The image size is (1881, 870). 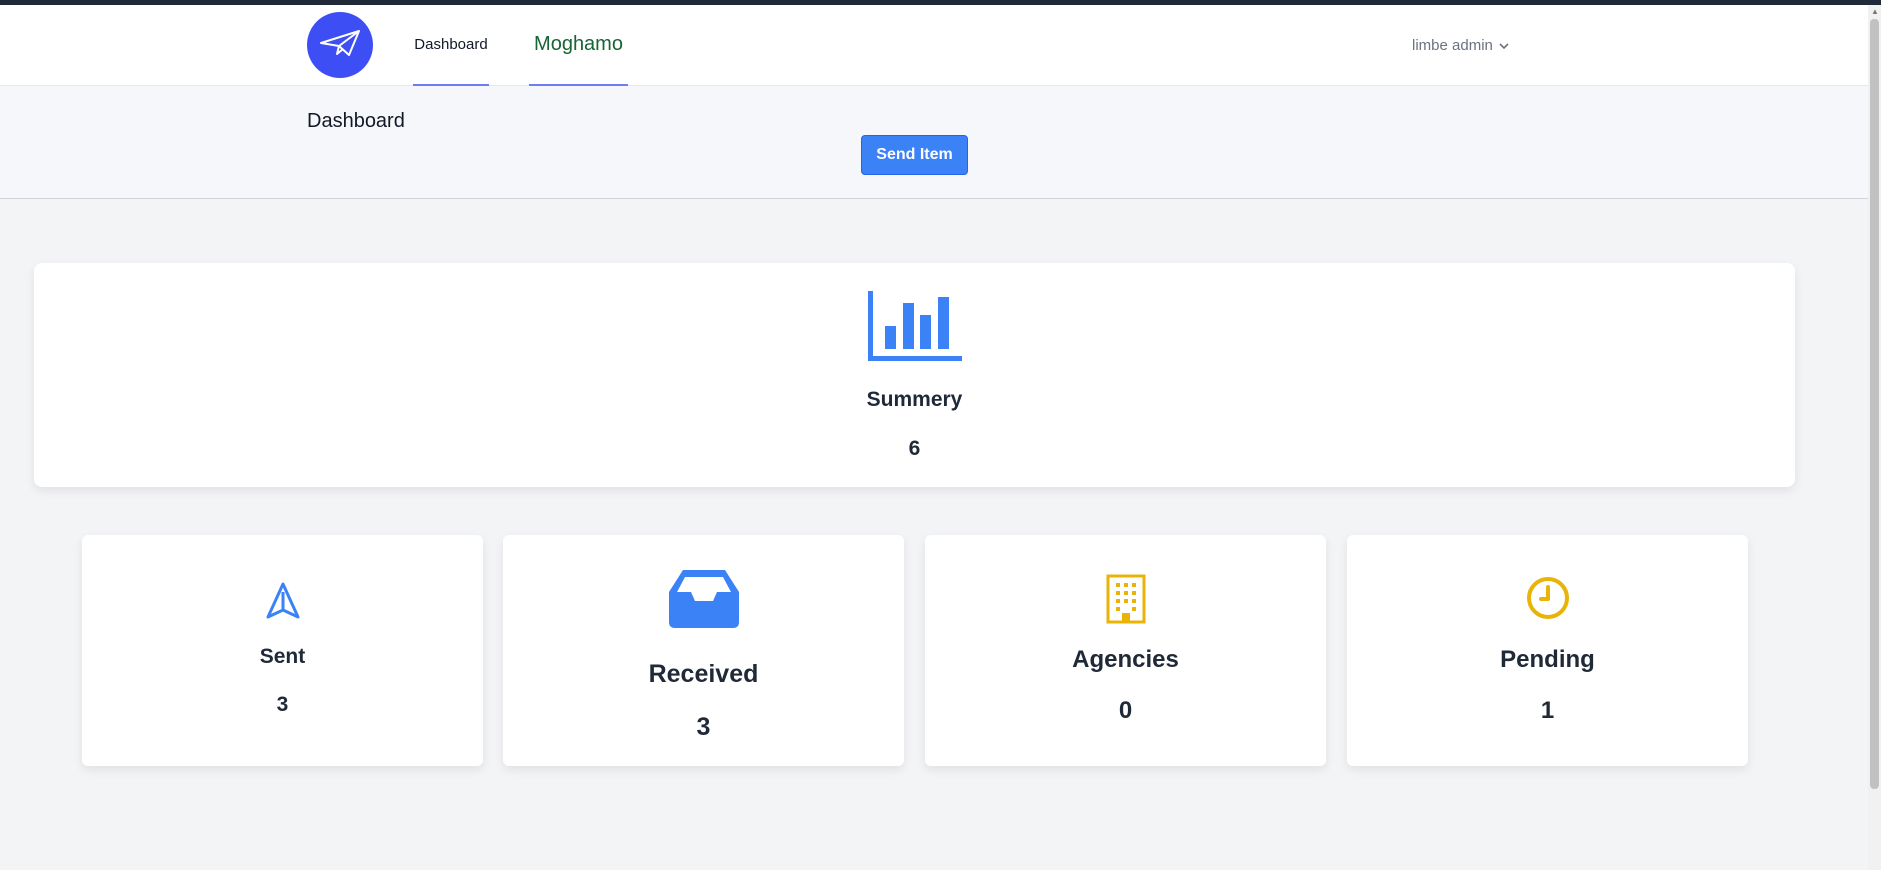 I want to click on stat-value: 1, so click(x=1547, y=710).